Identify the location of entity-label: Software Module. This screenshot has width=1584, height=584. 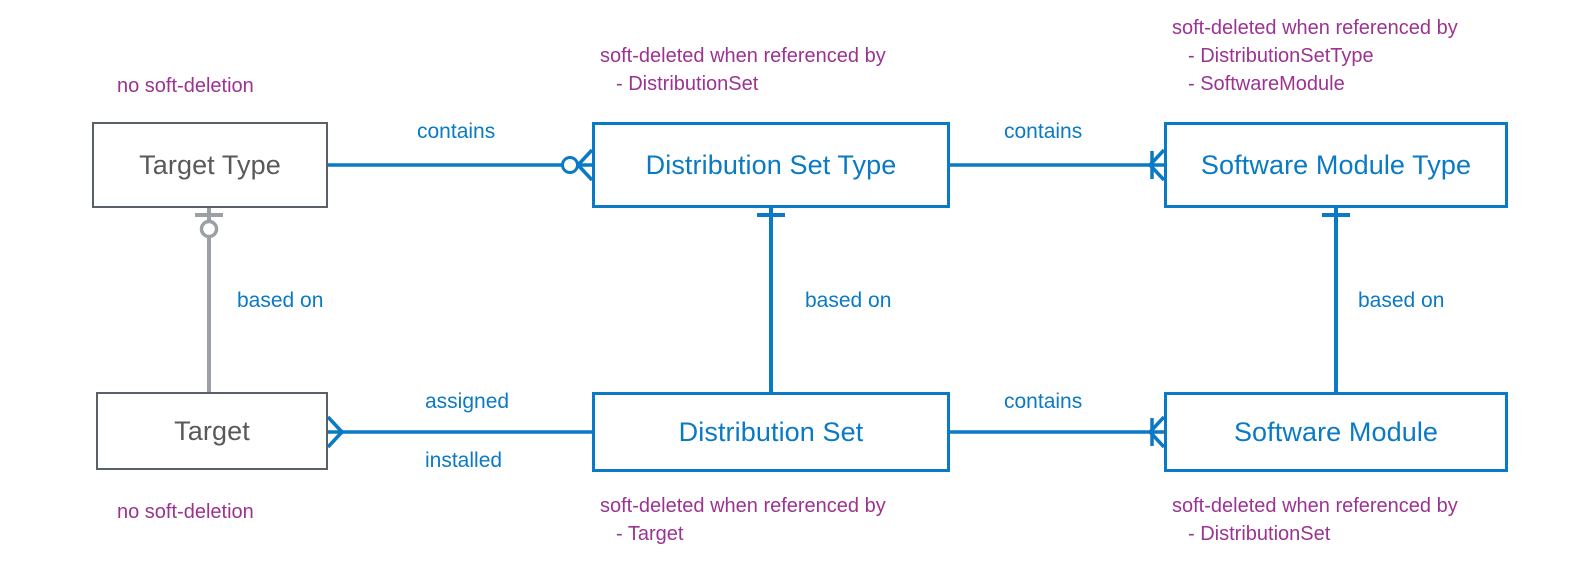
(1336, 431).